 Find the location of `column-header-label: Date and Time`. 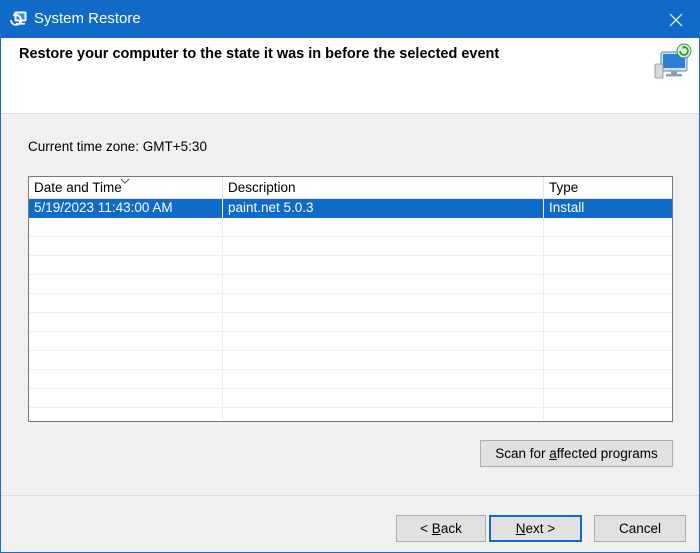

column-header-label: Date and Time is located at coordinates (78, 187).